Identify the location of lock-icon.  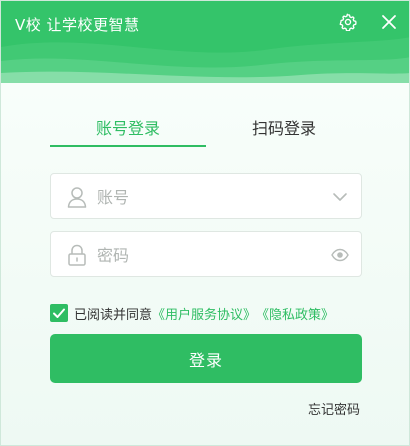
(77, 255).